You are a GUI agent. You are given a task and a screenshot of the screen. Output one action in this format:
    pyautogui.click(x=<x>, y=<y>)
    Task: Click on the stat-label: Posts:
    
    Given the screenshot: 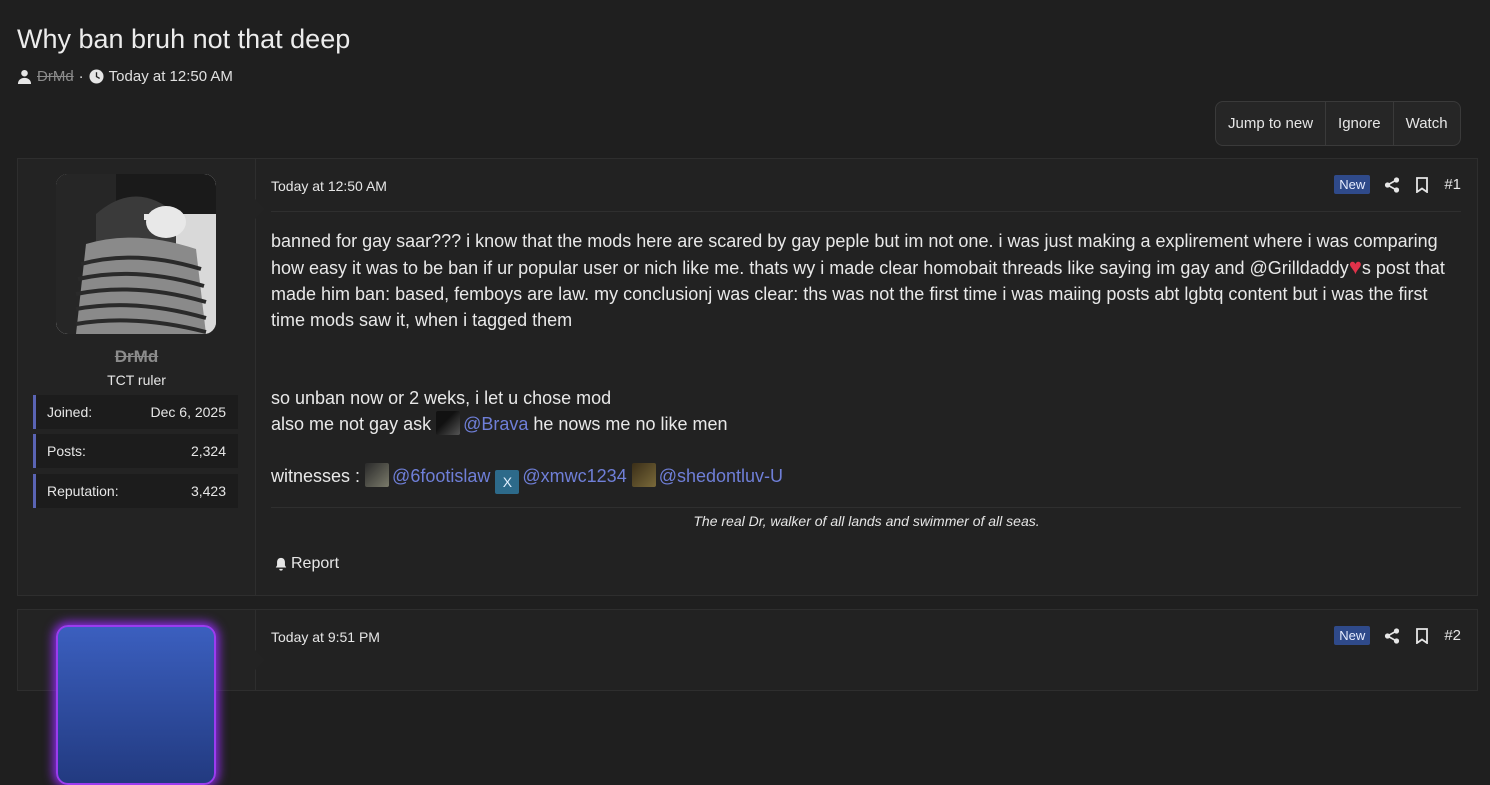 What is the action you would take?
    pyautogui.click(x=66, y=451)
    